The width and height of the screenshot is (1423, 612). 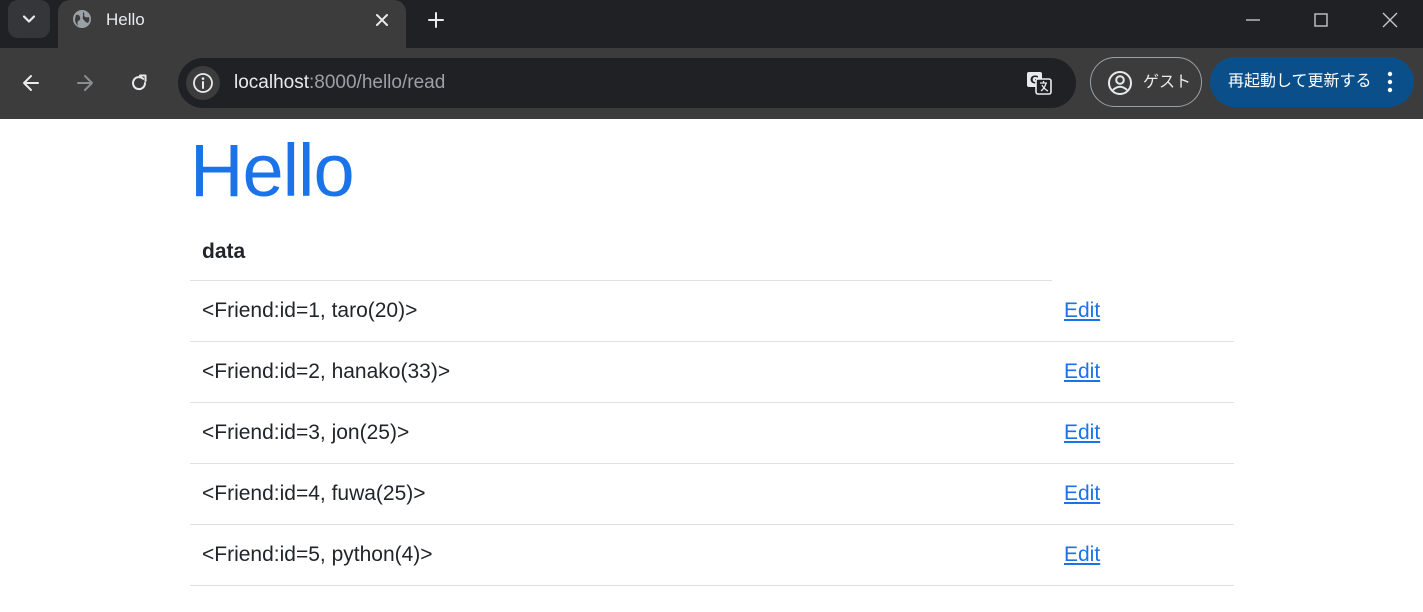 I want to click on row-label: <Friend:id=4, fuwa(25)>, so click(x=314, y=493).